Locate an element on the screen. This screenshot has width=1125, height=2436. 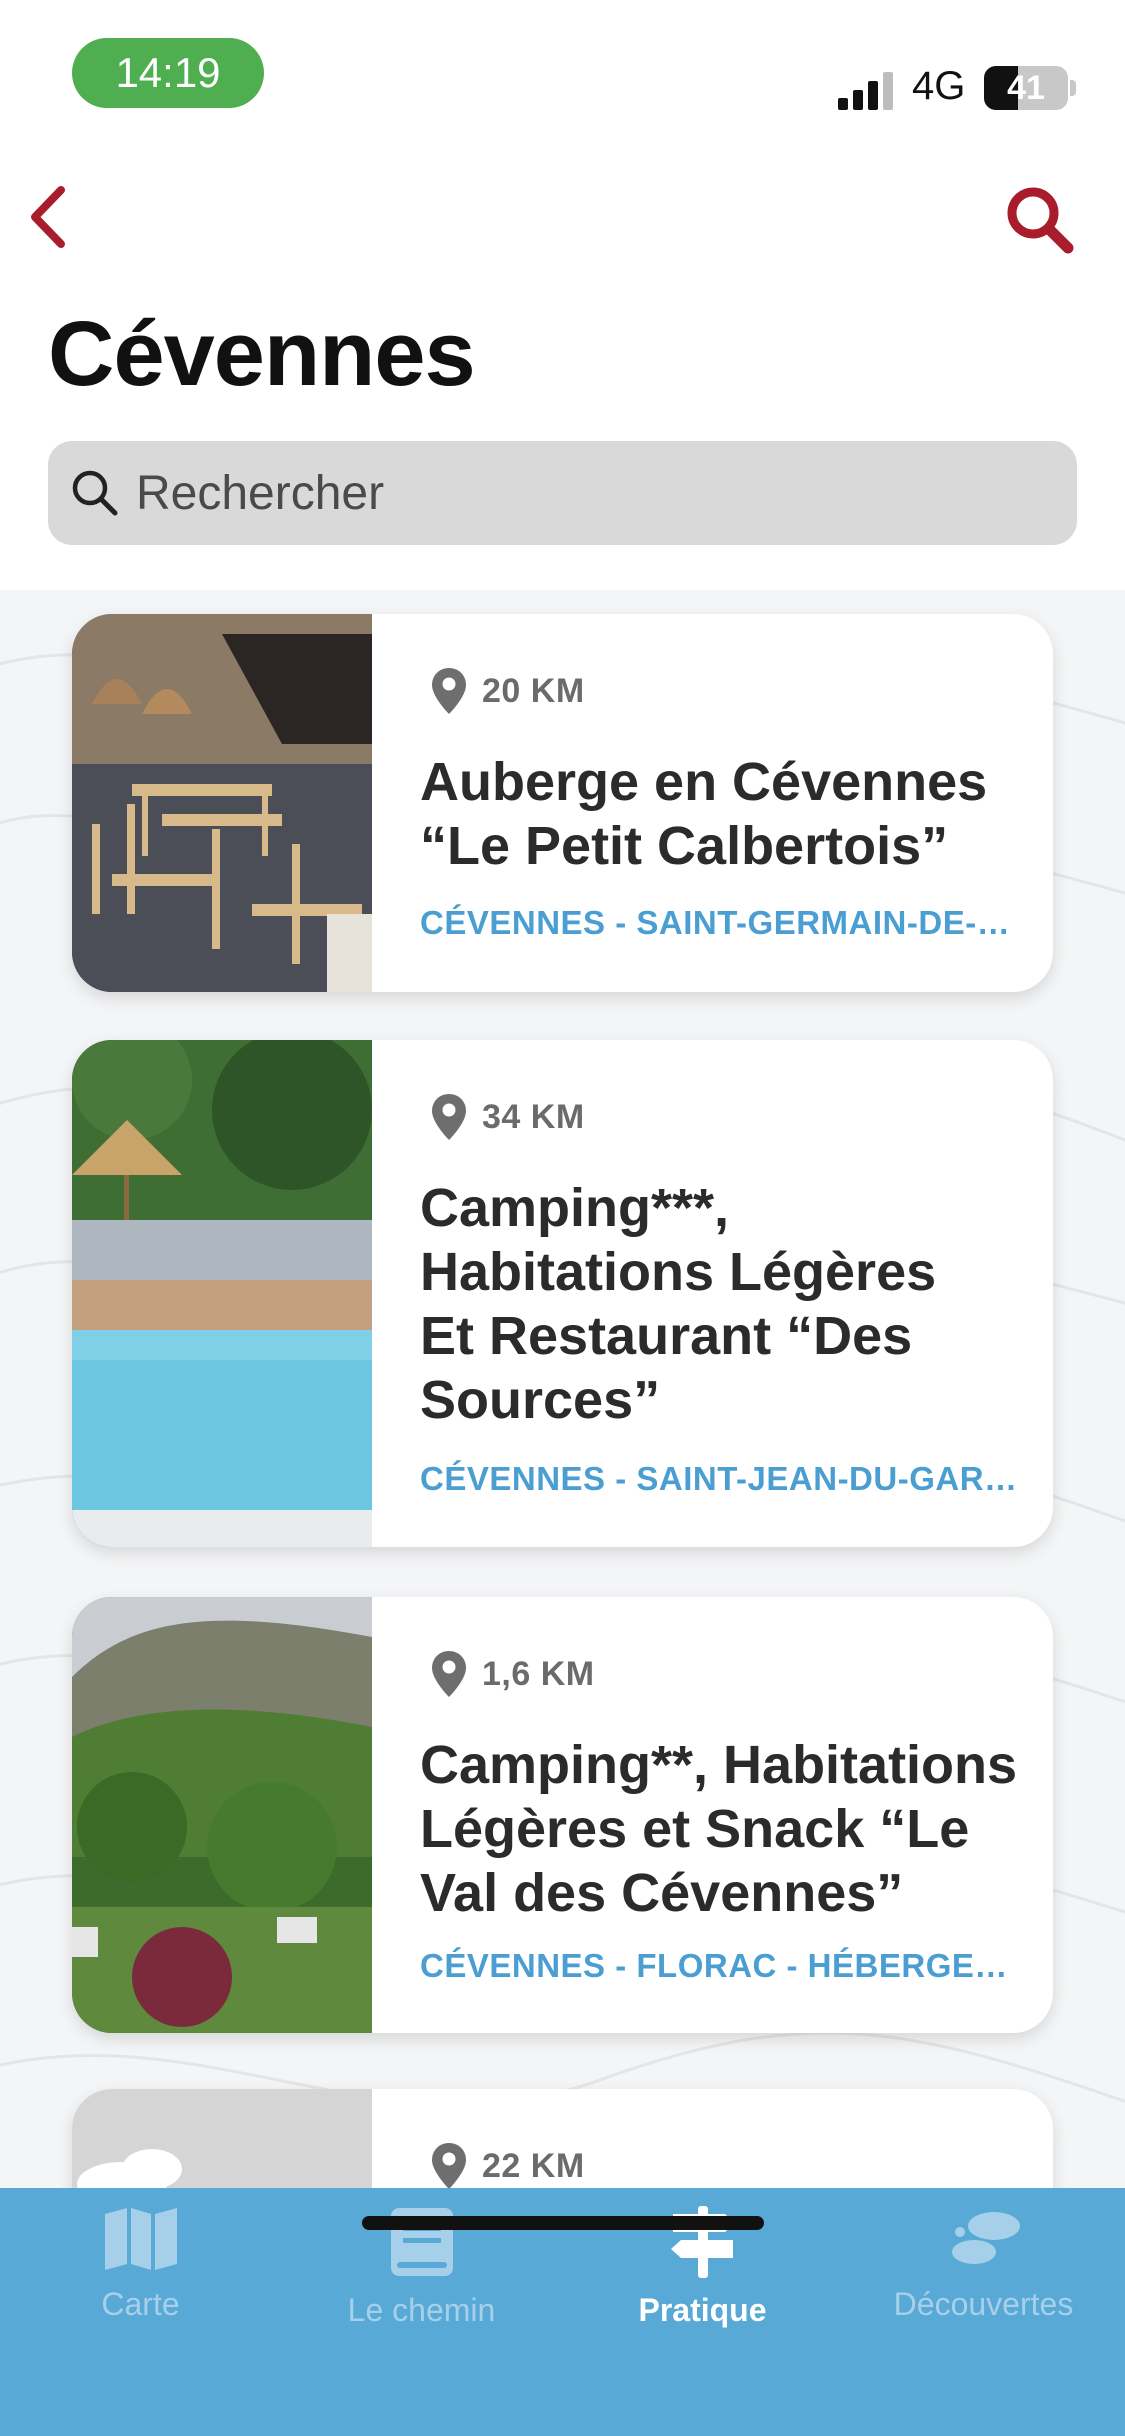
battery-percent: 41 is located at coordinates (1026, 87).